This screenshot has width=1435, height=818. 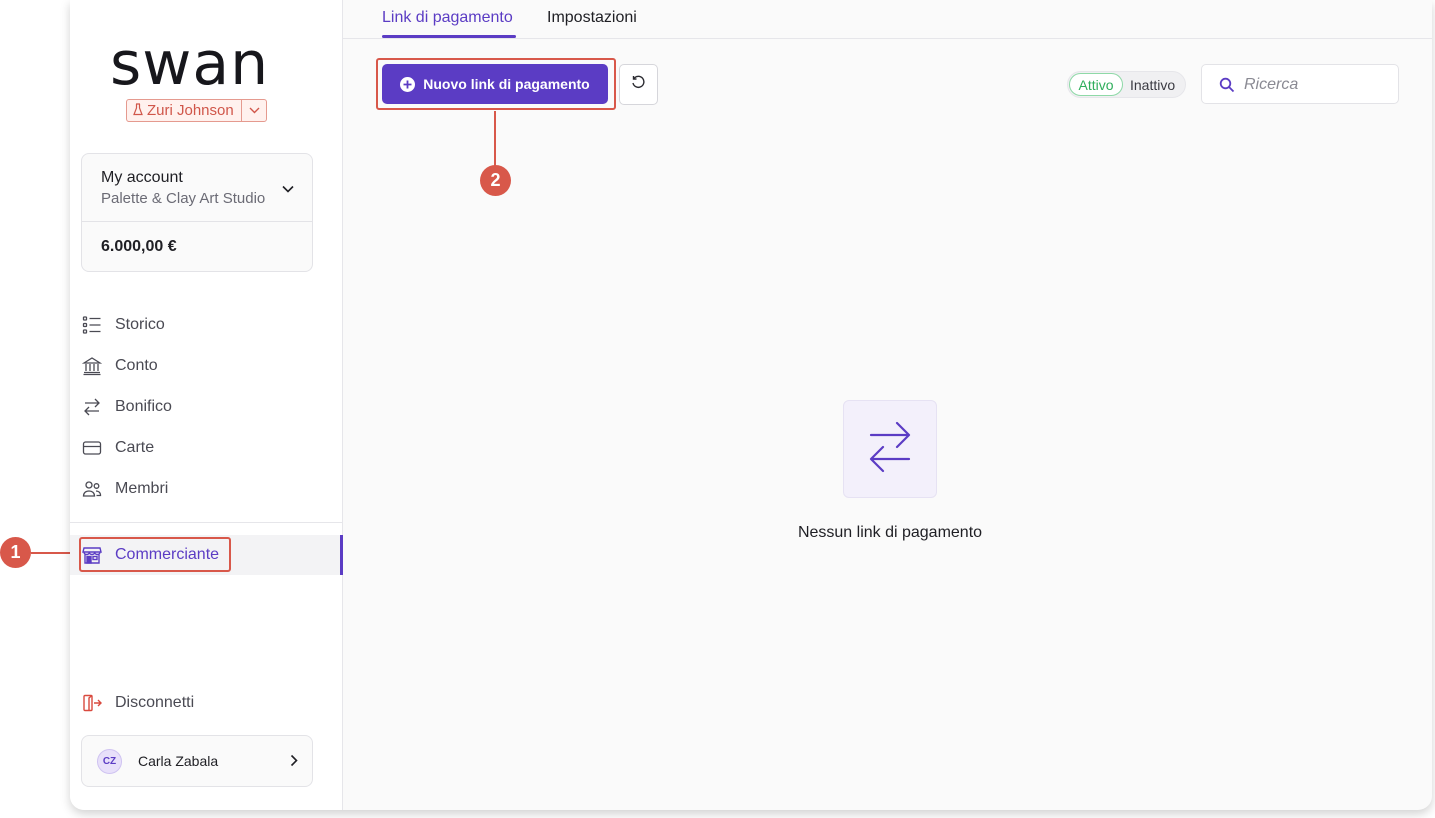 I want to click on refresh-button, so click(x=638, y=84).